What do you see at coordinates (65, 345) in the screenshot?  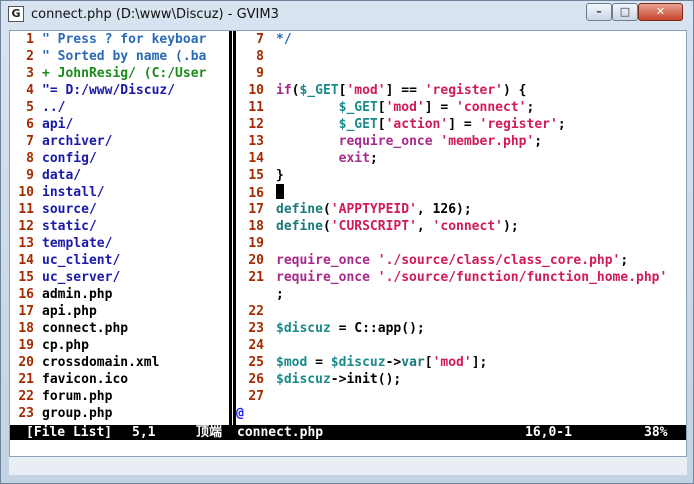 I see `file-list-label: cp.php` at bounding box center [65, 345].